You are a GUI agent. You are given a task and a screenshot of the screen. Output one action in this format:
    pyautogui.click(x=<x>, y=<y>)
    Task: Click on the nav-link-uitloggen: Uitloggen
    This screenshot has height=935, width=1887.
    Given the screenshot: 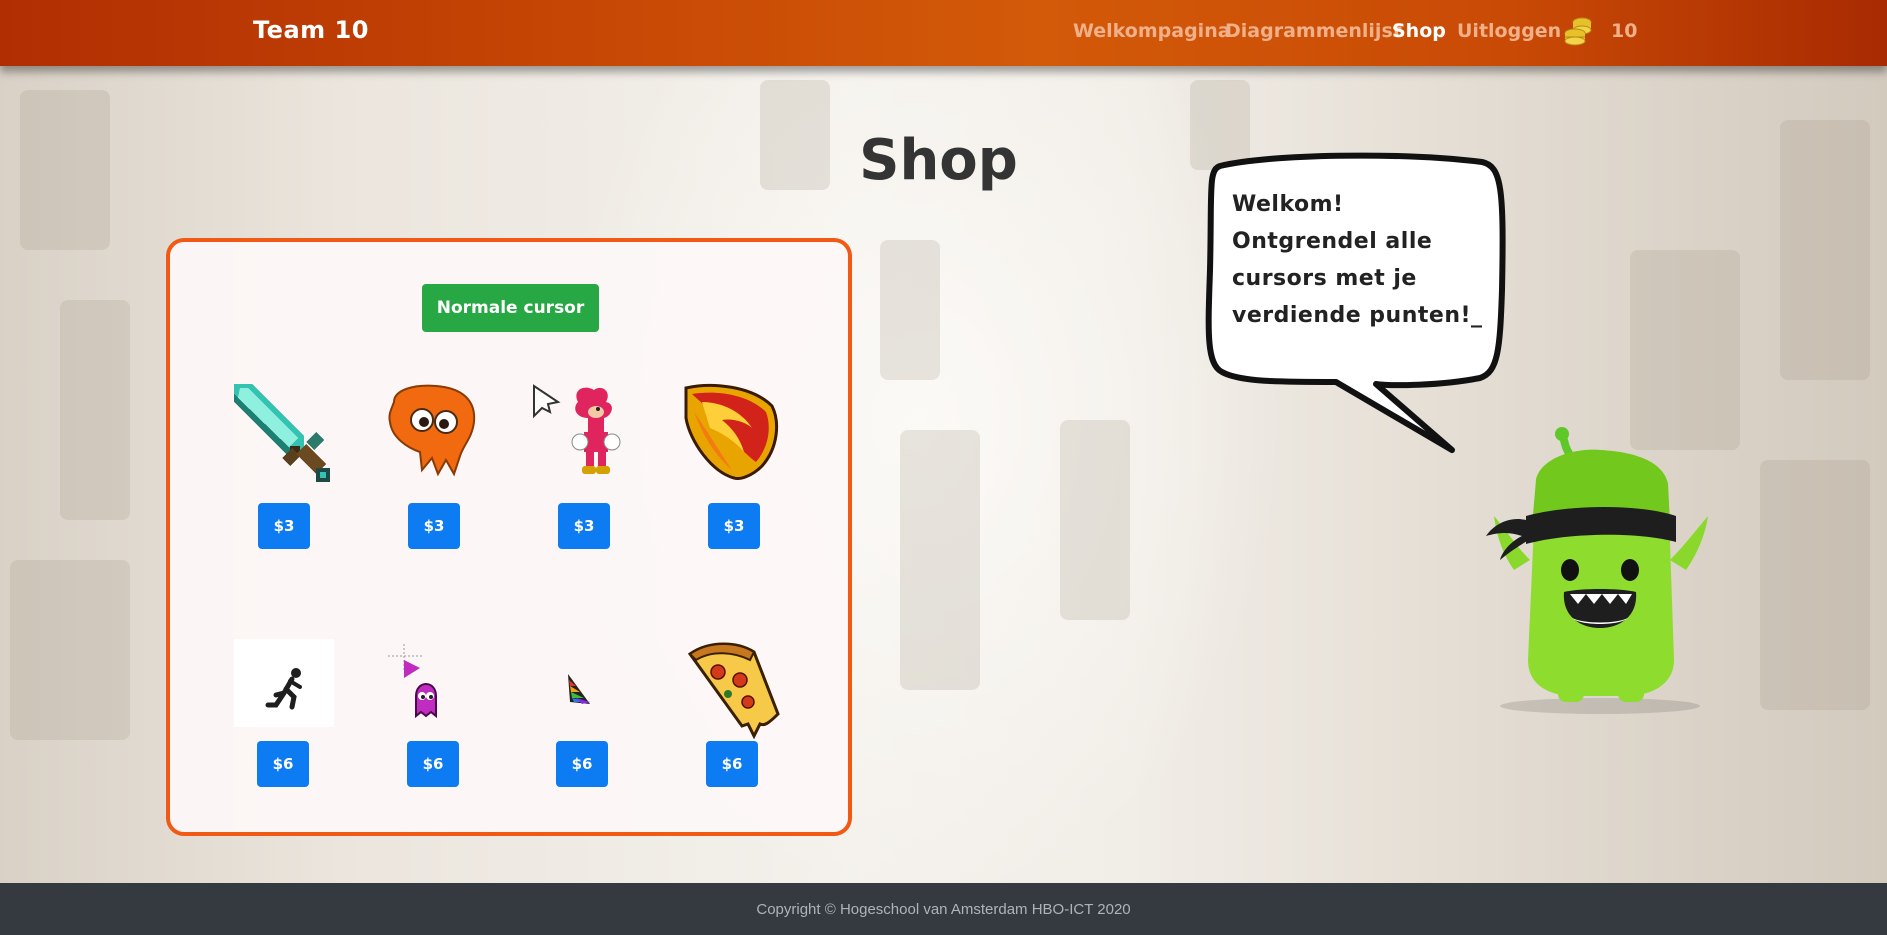 What is the action you would take?
    pyautogui.click(x=1509, y=31)
    